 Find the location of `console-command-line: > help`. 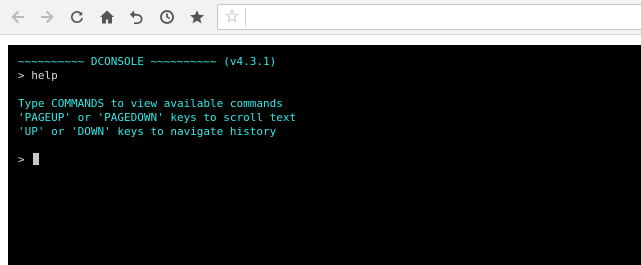

console-command-line: > help is located at coordinates (38, 76).